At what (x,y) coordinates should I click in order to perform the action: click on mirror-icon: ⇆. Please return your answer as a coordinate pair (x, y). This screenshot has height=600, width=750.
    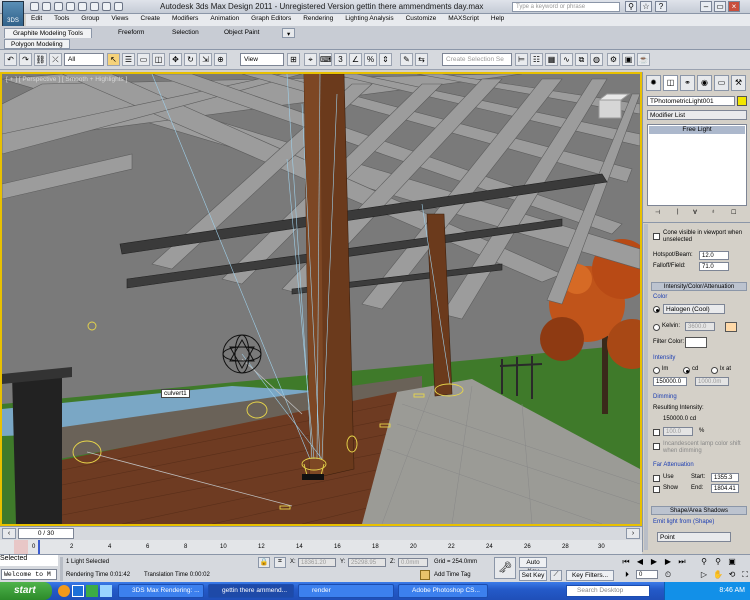
    Looking at the image, I should click on (421, 59).